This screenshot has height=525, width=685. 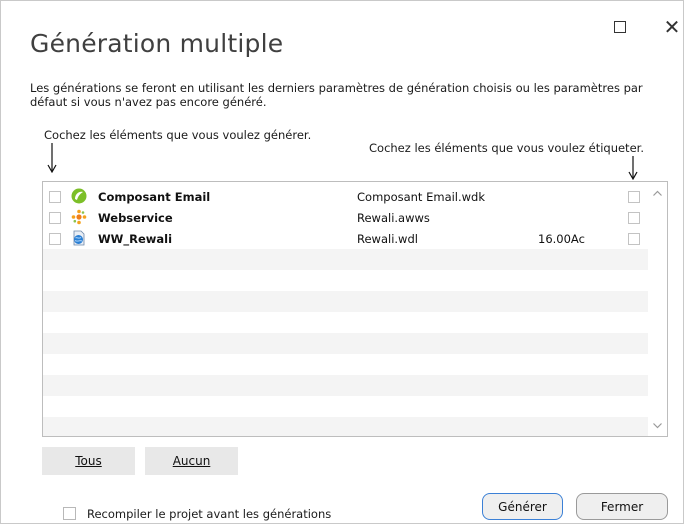 What do you see at coordinates (622, 506) in the screenshot?
I see `close-button: Fermer` at bounding box center [622, 506].